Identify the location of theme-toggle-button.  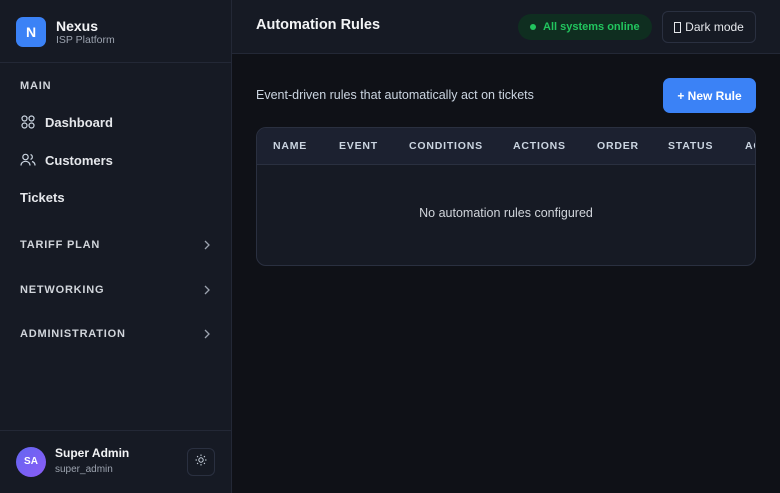
(201, 462).